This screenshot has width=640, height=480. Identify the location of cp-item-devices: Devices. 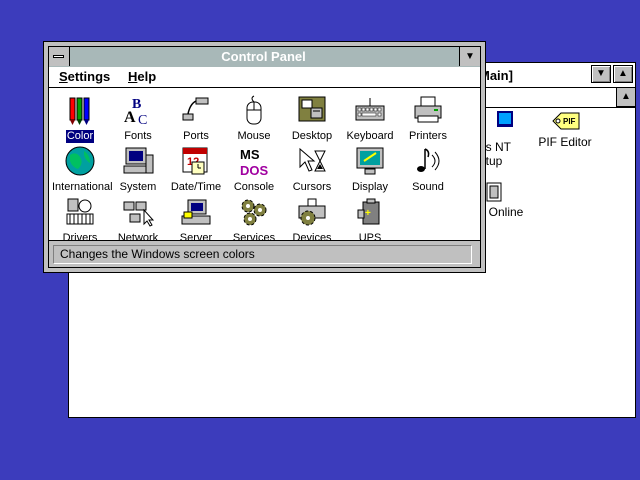
(312, 221).